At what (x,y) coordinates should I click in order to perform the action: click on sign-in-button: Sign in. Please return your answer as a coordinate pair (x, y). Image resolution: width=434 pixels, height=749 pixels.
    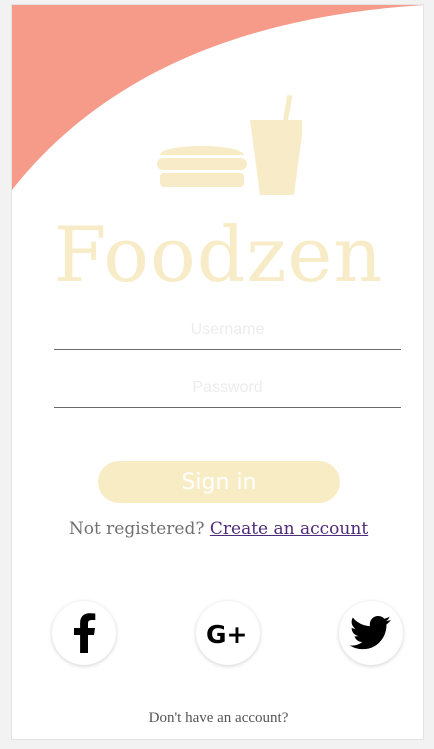
    Looking at the image, I should click on (219, 482).